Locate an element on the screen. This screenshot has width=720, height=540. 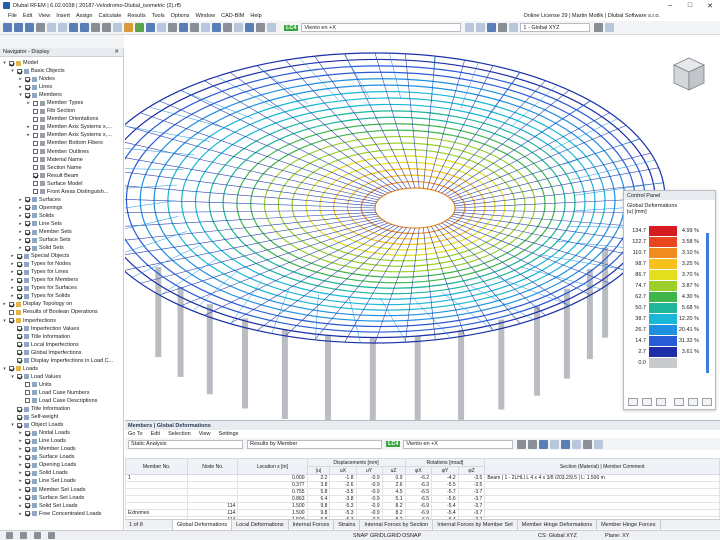
nav-tree-item: ▾ Members is located at coordinates (61, 95).